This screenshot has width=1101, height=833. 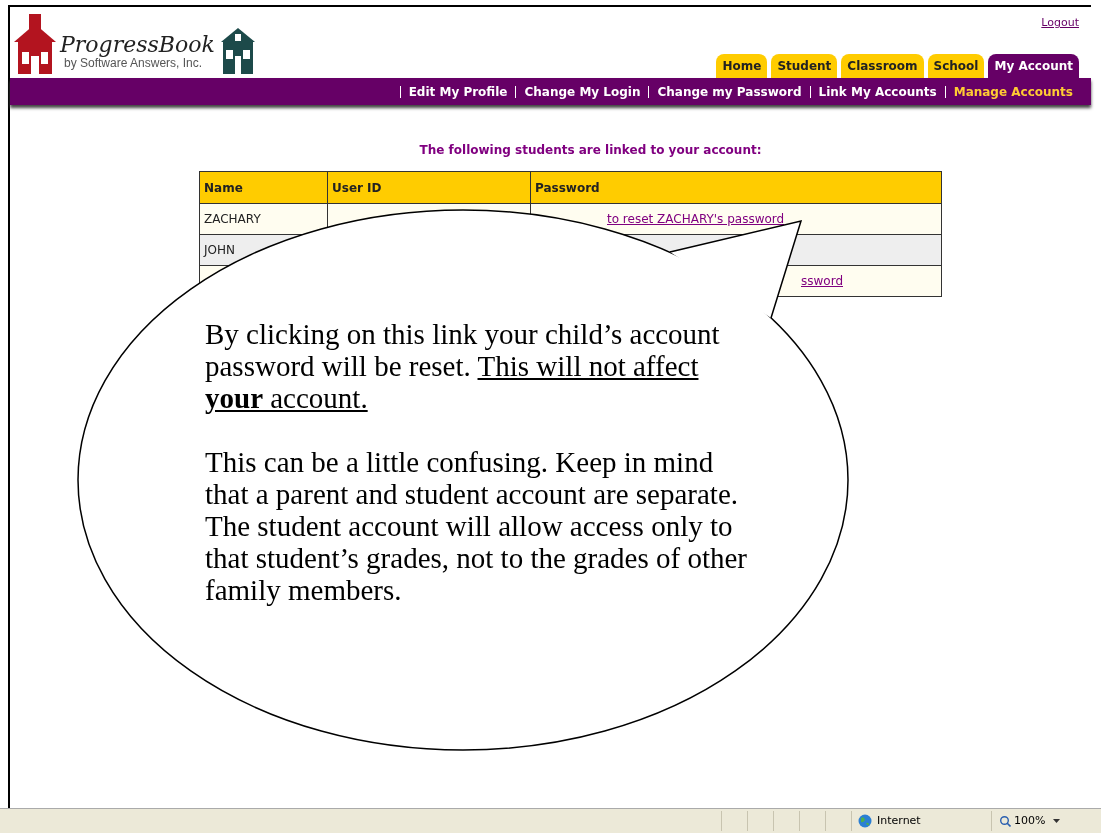 What do you see at coordinates (1057, 821) in the screenshot?
I see `caret-icon` at bounding box center [1057, 821].